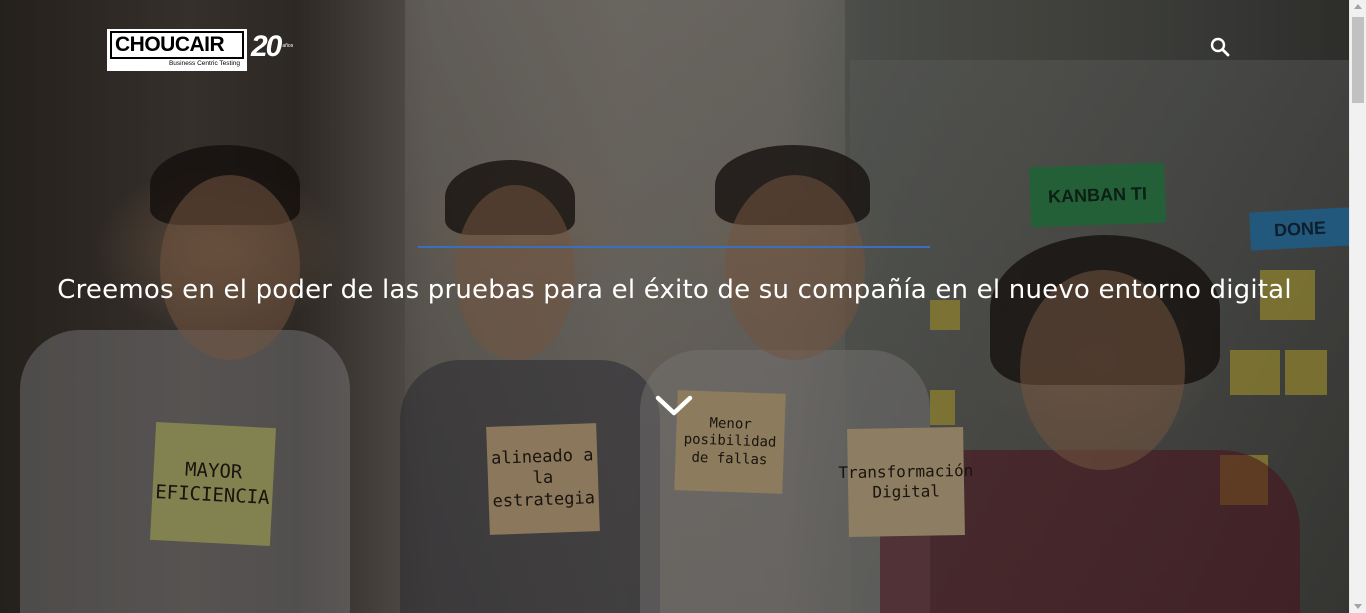 The width and height of the screenshot is (1366, 613). What do you see at coordinates (1358, 606) in the screenshot?
I see `scroll-down-arrow` at bounding box center [1358, 606].